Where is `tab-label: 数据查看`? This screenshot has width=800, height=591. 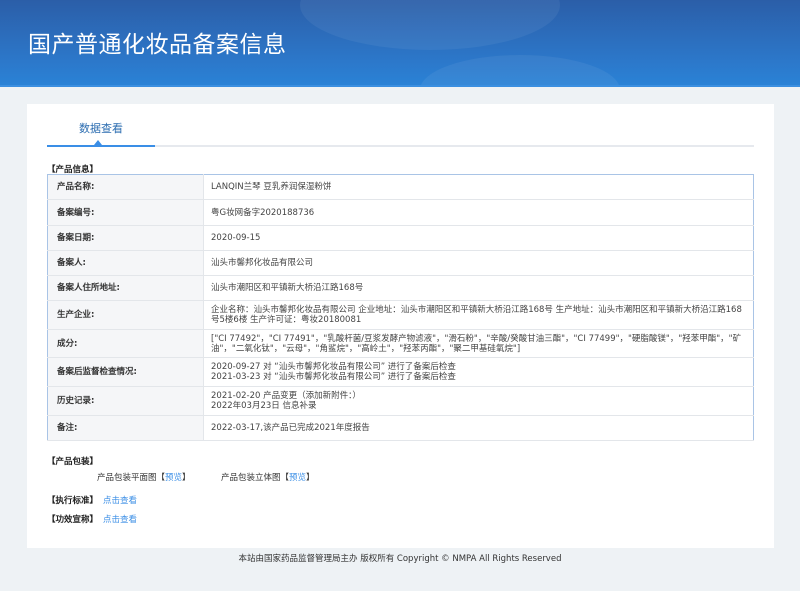 tab-label: 数据查看 is located at coordinates (101, 128).